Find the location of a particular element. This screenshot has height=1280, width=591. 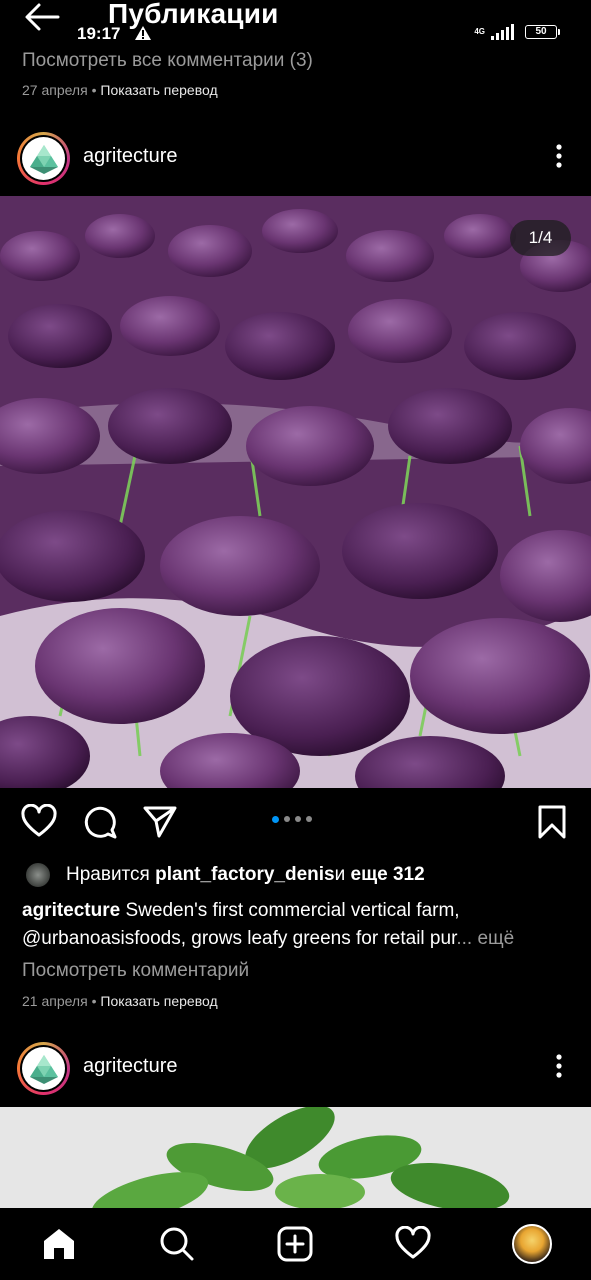

top-header: Публикации 19:17 4G 50 is located at coordinates (295, 24).